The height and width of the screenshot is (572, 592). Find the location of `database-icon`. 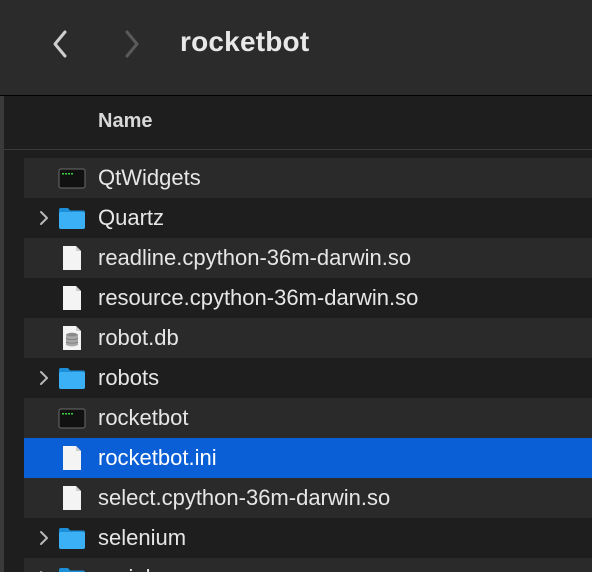

database-icon is located at coordinates (72, 338).